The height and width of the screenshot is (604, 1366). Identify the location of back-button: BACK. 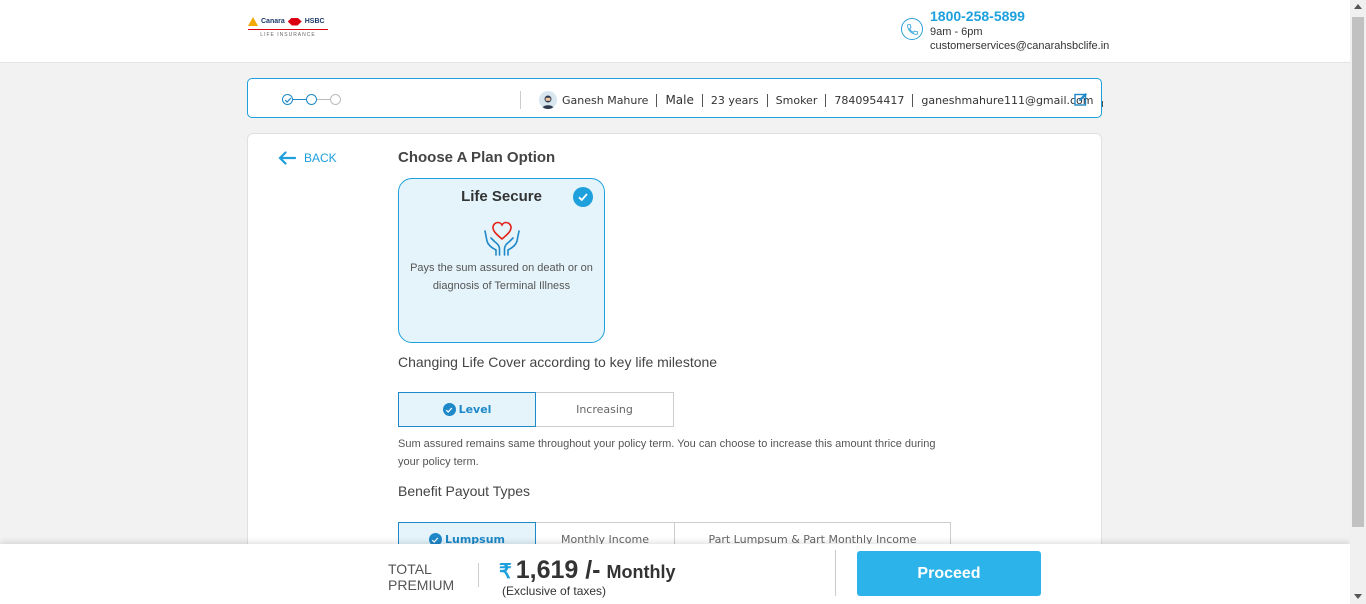
(307, 158).